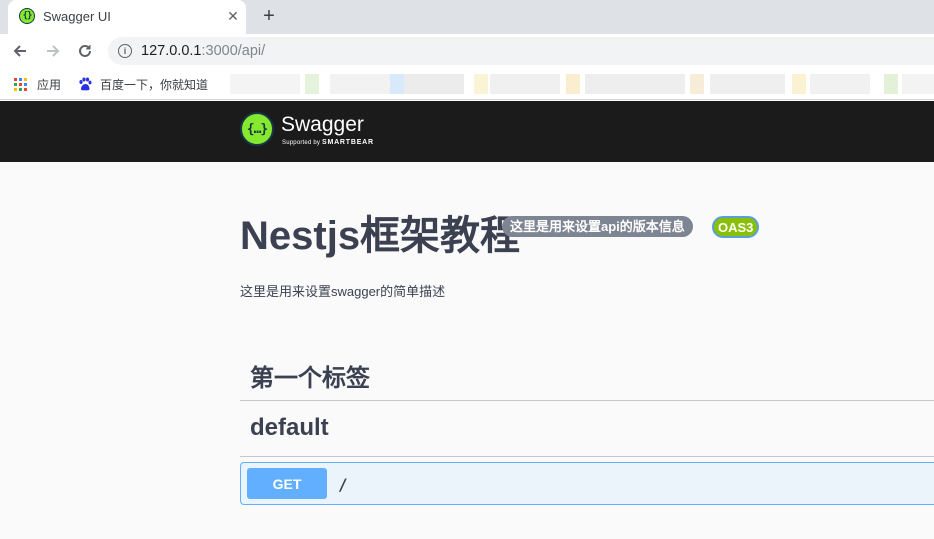 This screenshot has height=539, width=934. What do you see at coordinates (269, 16) in the screenshot?
I see `new-tab-button: +` at bounding box center [269, 16].